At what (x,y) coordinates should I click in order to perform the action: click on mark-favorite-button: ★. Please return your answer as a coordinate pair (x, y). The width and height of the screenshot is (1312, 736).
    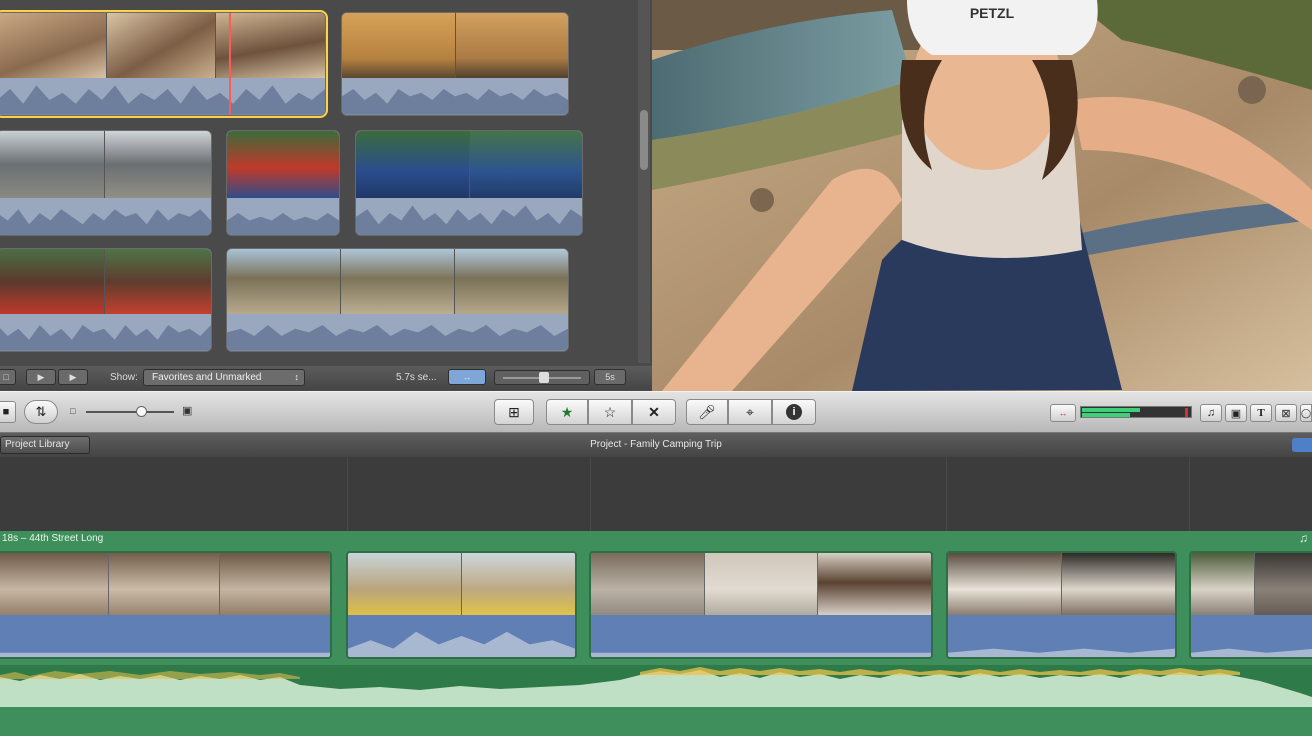
    Looking at the image, I should click on (567, 412).